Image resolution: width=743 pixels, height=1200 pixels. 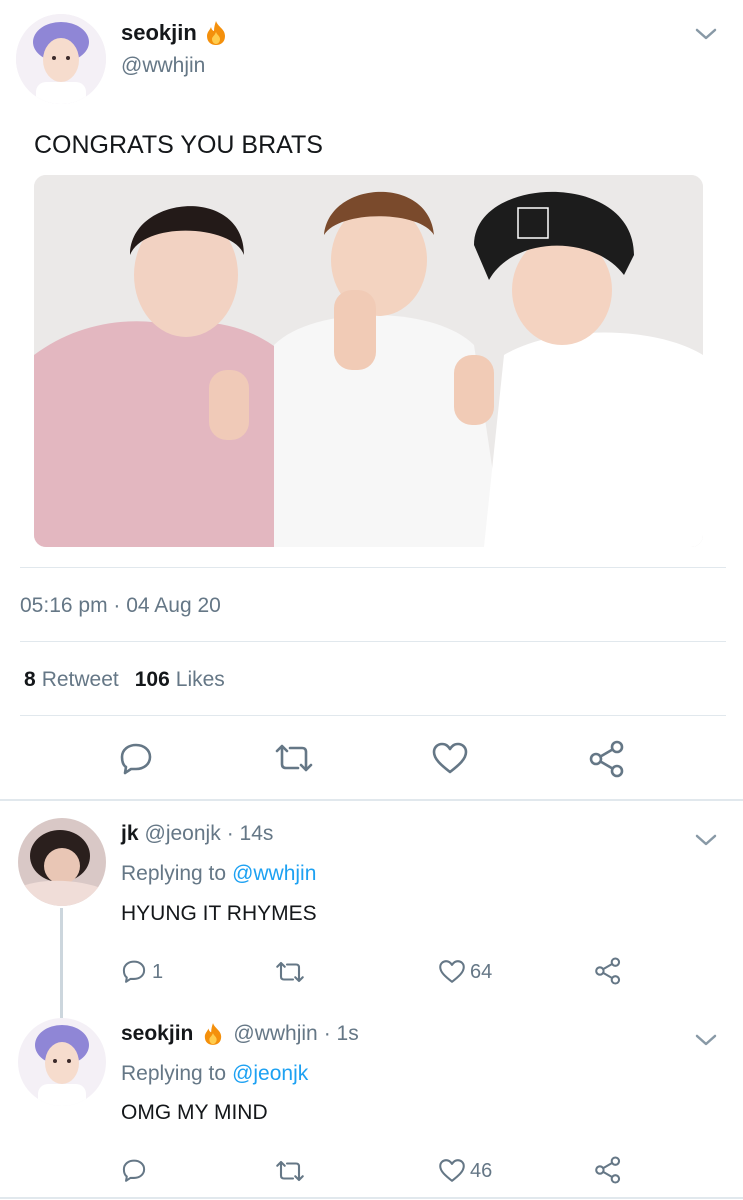 What do you see at coordinates (270, 1074) in the screenshot?
I see `replying-to-handle: @jeonjk` at bounding box center [270, 1074].